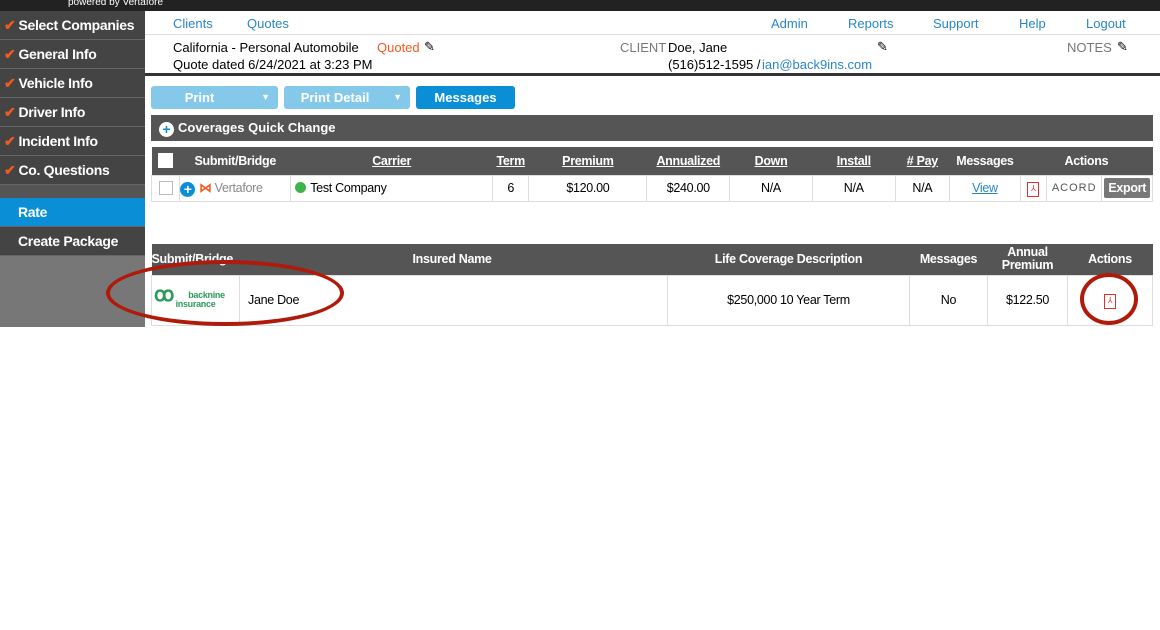 The height and width of the screenshot is (630, 1160). Describe the element at coordinates (922, 161) in the screenshot. I see `header-pay: # Pay` at that location.